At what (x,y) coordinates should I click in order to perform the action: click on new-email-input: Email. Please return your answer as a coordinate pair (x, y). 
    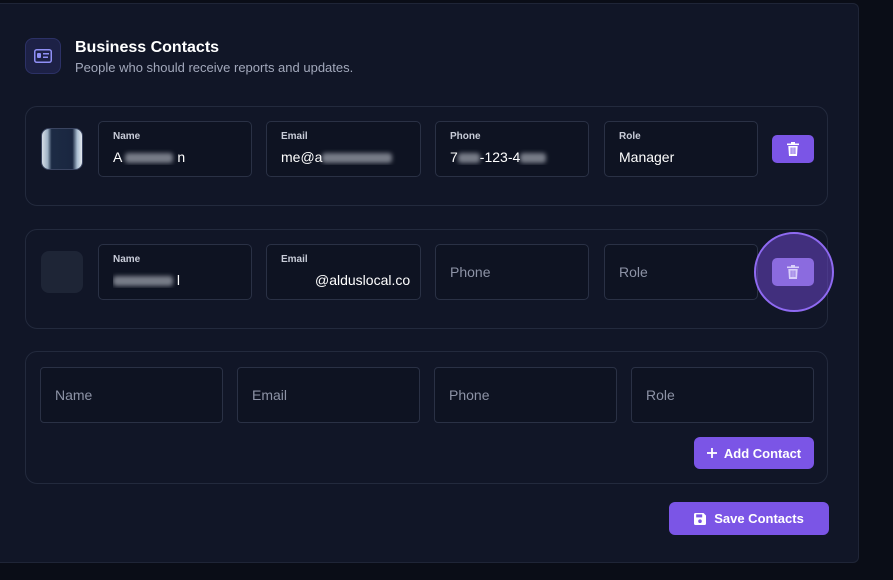
    Looking at the image, I should click on (328, 395).